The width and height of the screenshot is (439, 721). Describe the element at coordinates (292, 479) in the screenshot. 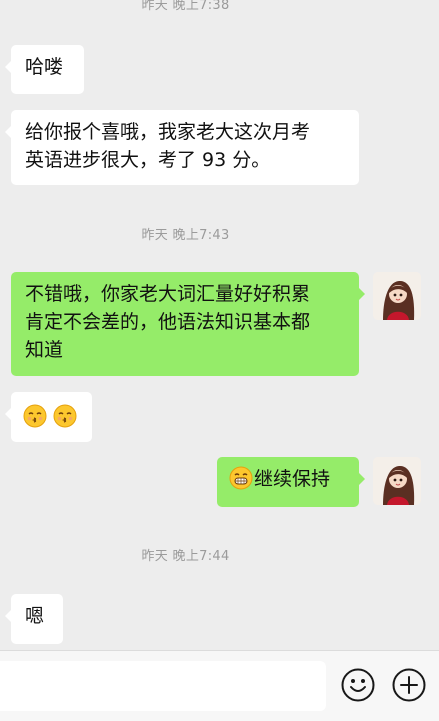

I see `message-text: 继续保持` at that location.